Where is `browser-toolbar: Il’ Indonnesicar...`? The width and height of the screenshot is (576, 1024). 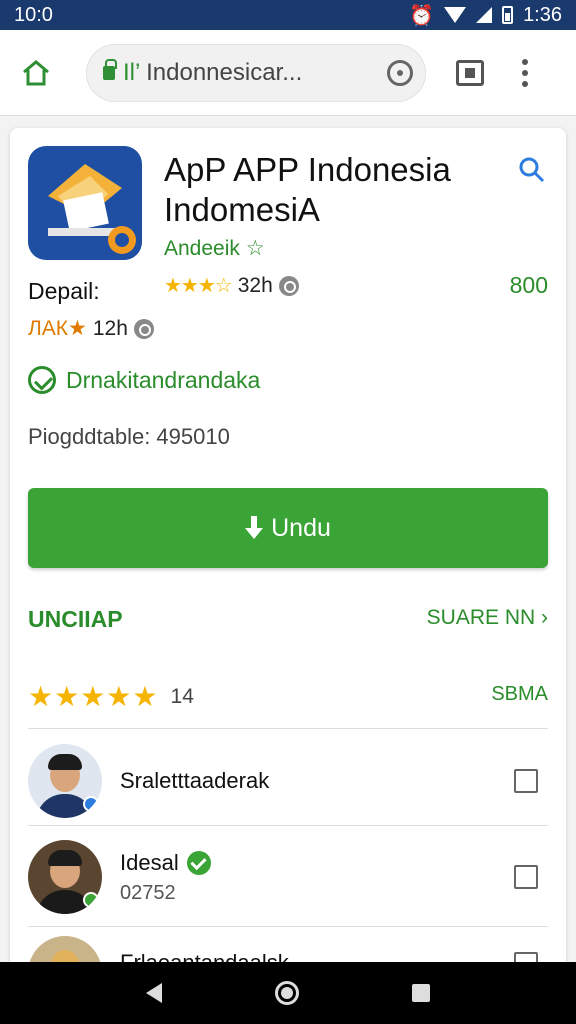 browser-toolbar: Il’ Indonnesicar... is located at coordinates (288, 73).